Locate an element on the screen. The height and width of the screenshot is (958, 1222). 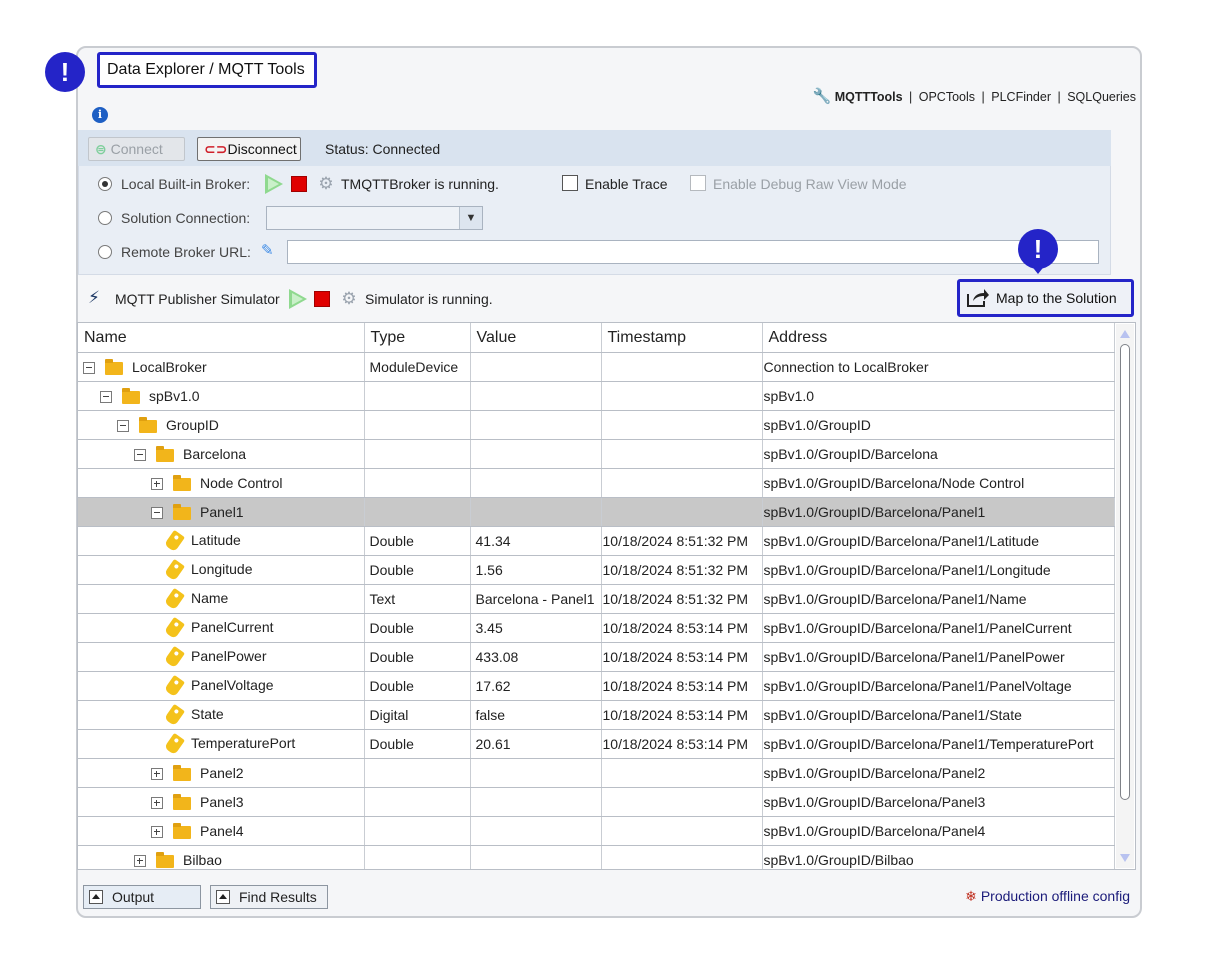
cell-name: TemperaturePort is located at coordinates (221, 744).